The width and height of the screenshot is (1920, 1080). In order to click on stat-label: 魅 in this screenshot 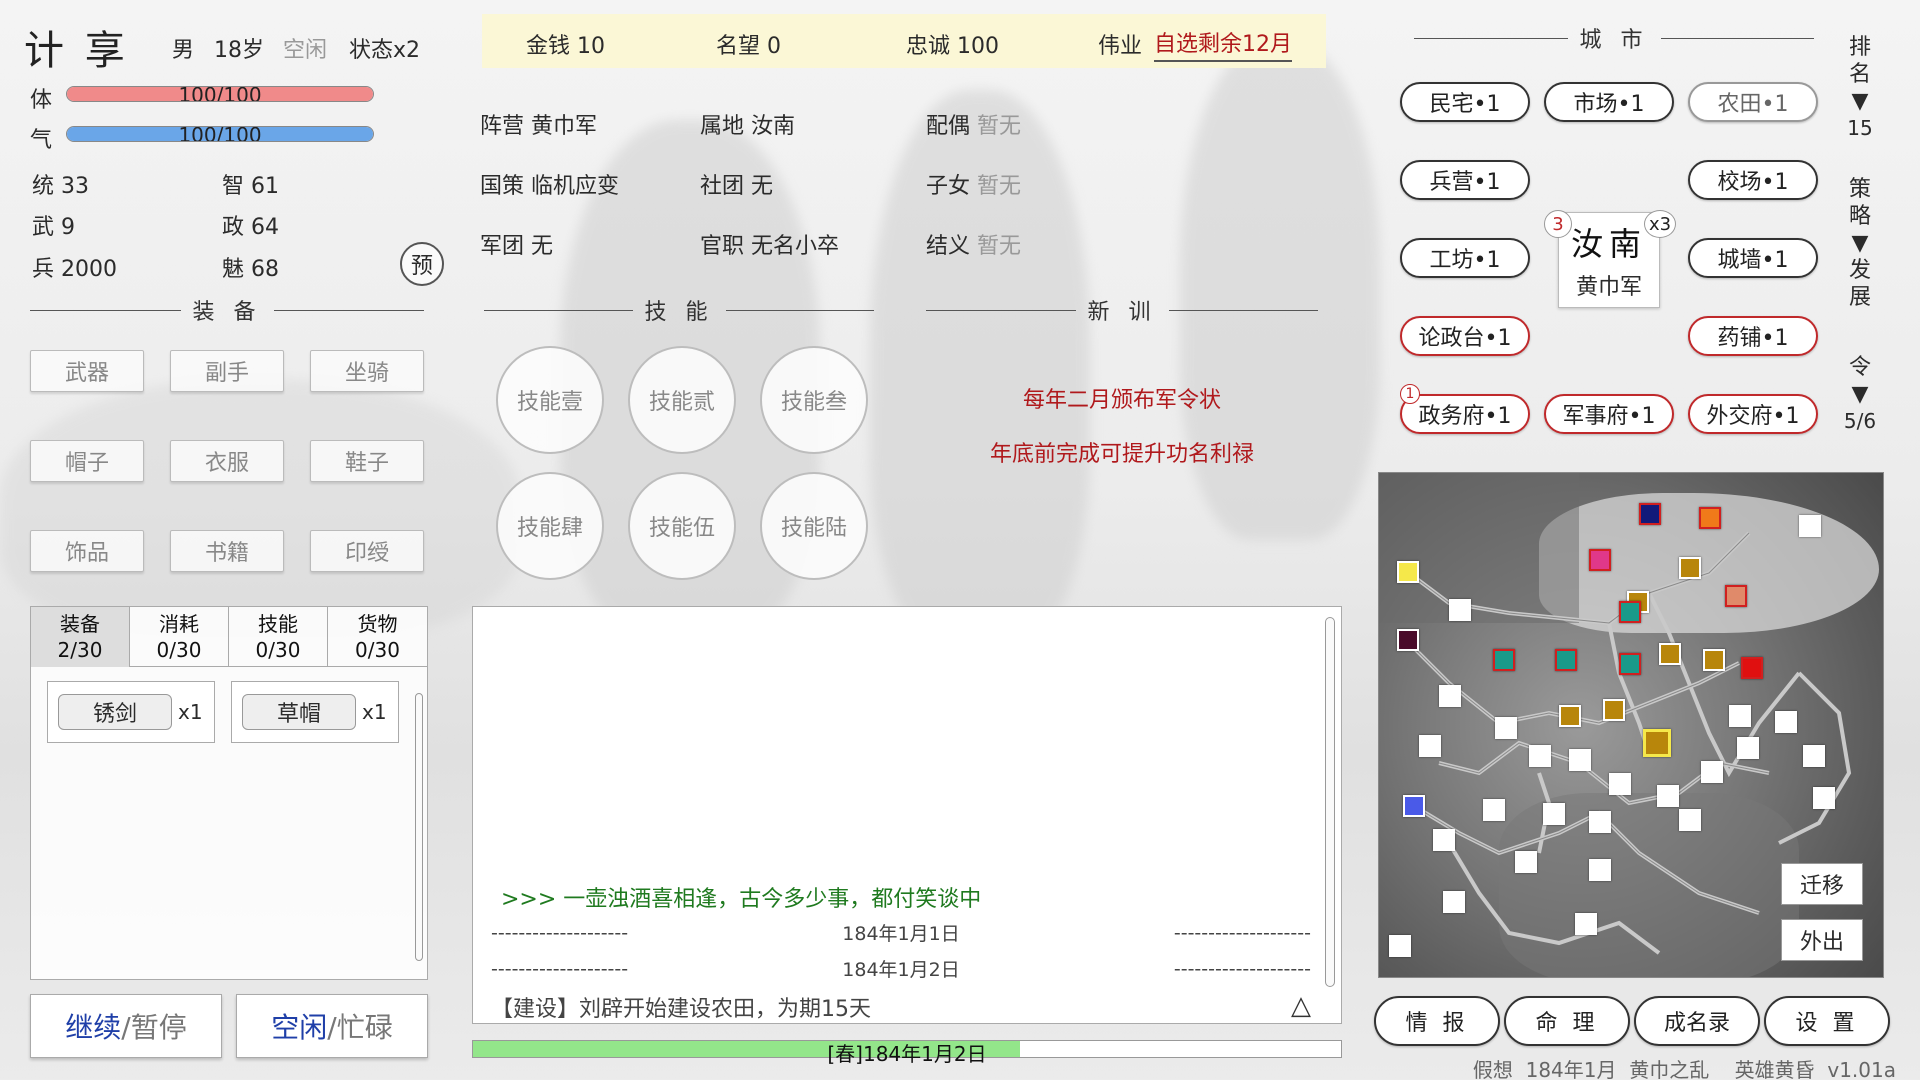, I will do `click(233, 269)`.